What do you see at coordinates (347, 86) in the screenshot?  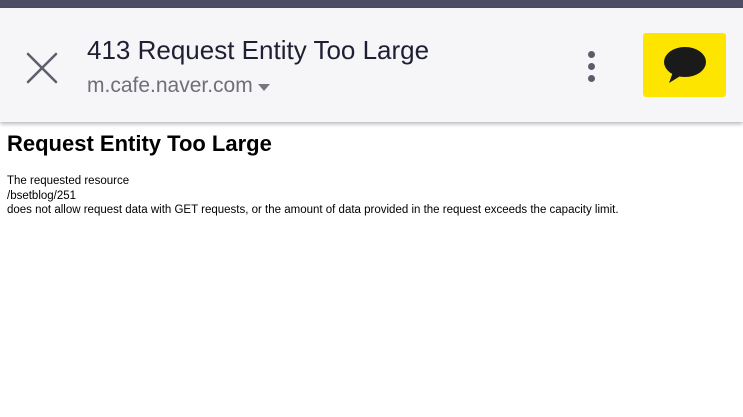 I see `url-dropdown: m.cafe.naver.com` at bounding box center [347, 86].